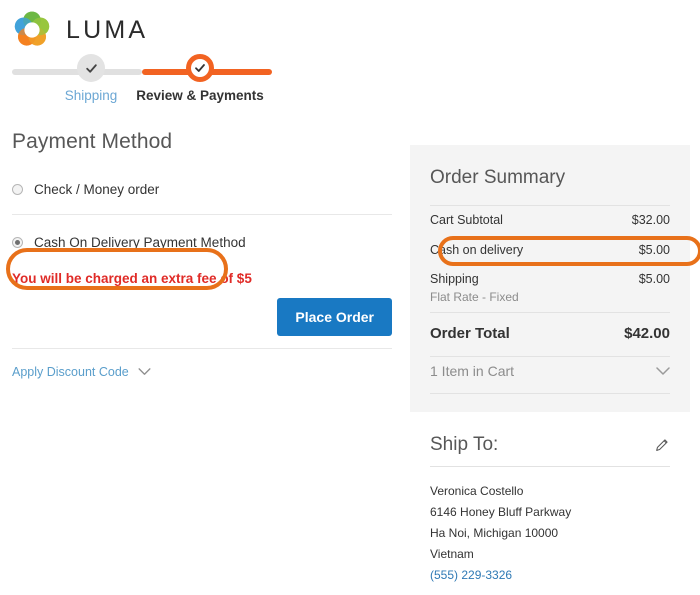 The width and height of the screenshot is (700, 595). What do you see at coordinates (662, 445) in the screenshot?
I see `pencil-icon` at bounding box center [662, 445].